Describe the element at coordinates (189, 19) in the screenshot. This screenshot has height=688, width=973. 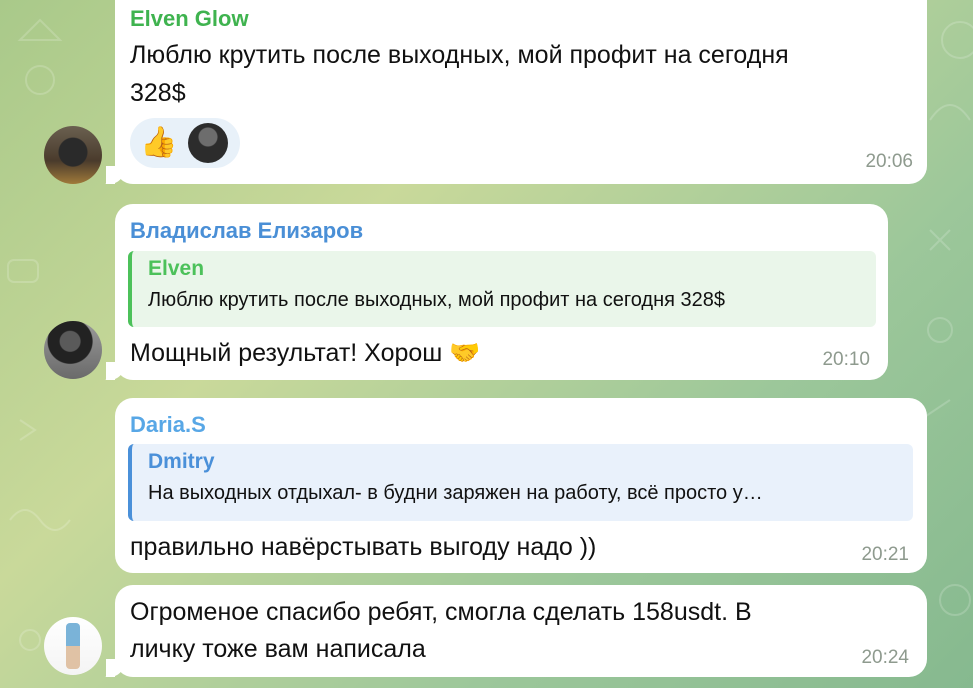
I see `message-author: Elven Glow` at that location.